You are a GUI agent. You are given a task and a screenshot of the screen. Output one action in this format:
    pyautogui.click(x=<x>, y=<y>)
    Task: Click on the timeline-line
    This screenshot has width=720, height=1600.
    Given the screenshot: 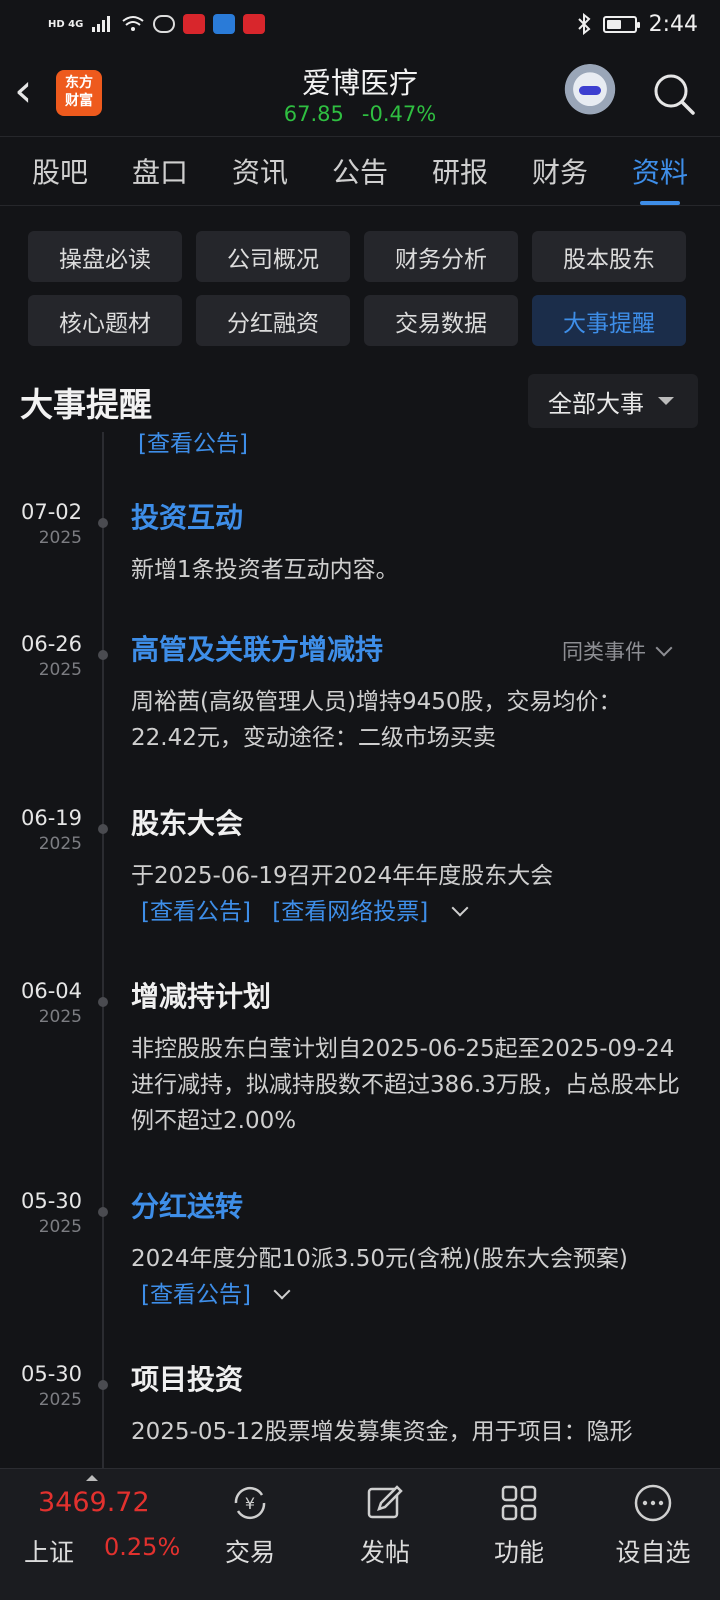 What is the action you would take?
    pyautogui.click(x=103, y=950)
    